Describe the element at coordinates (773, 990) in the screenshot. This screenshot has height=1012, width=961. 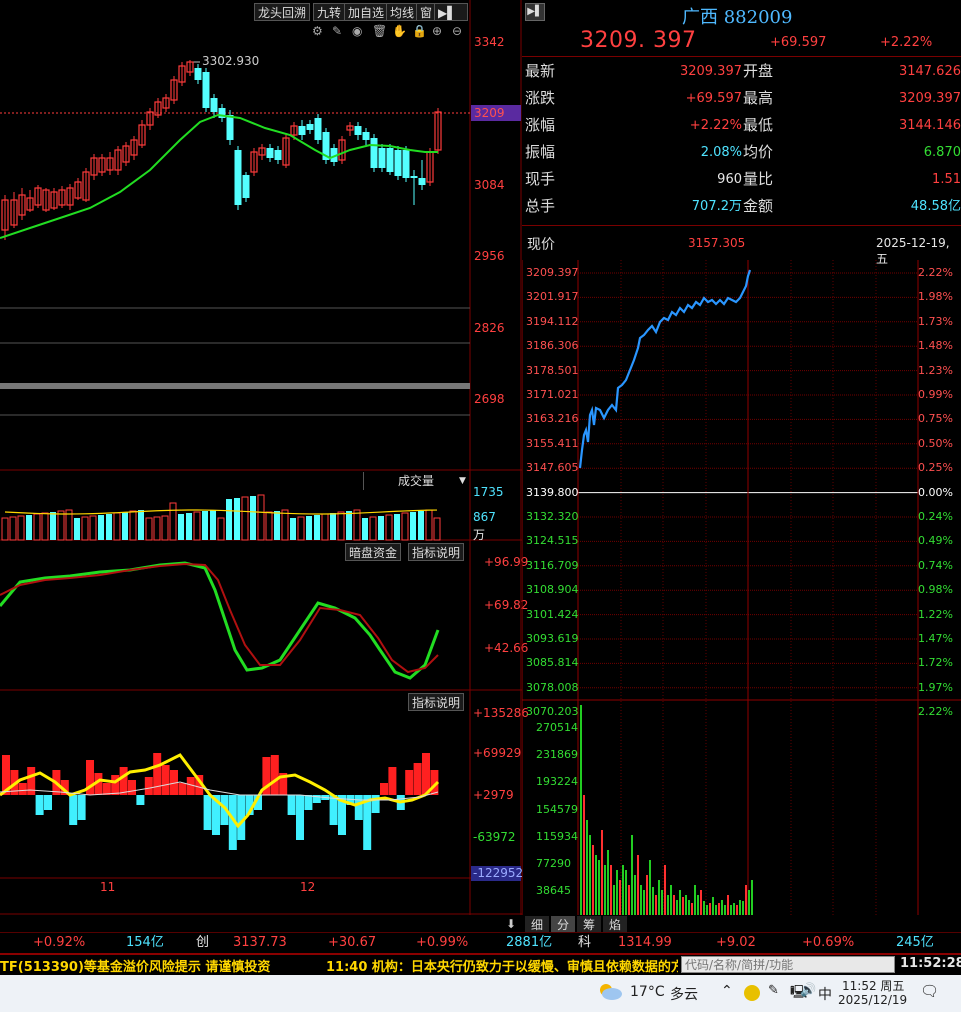
I see `pen-icon: ✎` at that location.